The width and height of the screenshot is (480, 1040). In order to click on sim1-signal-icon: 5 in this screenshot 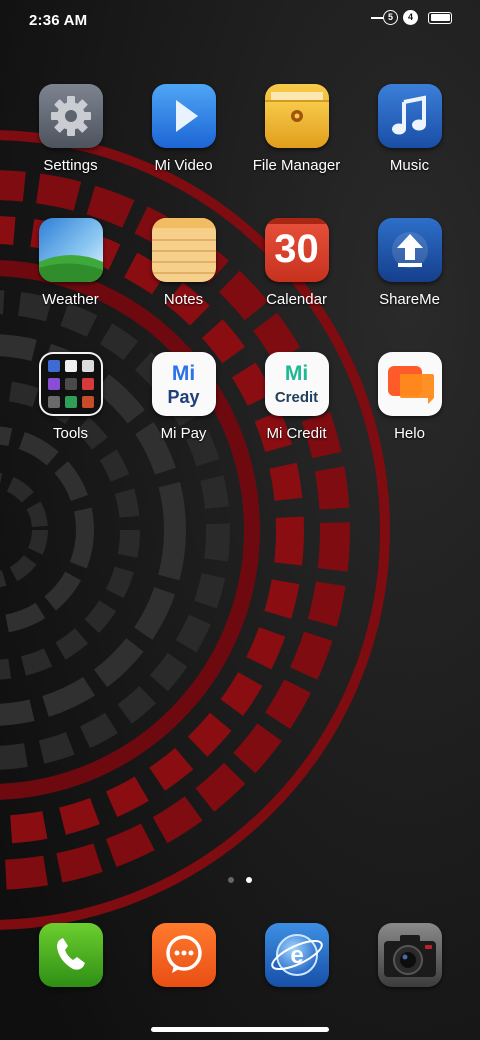, I will do `click(384, 17)`.